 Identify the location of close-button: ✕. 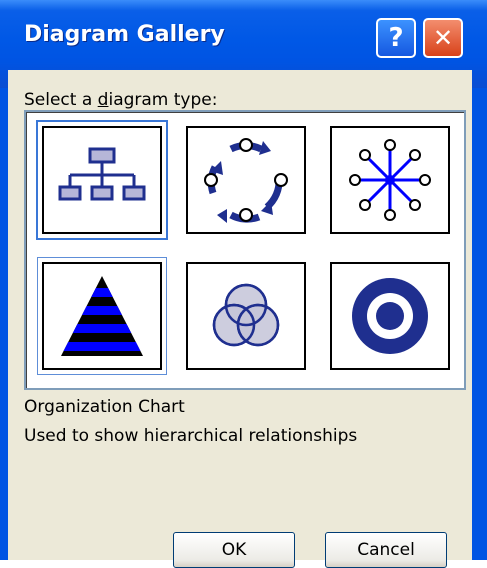
(443, 38).